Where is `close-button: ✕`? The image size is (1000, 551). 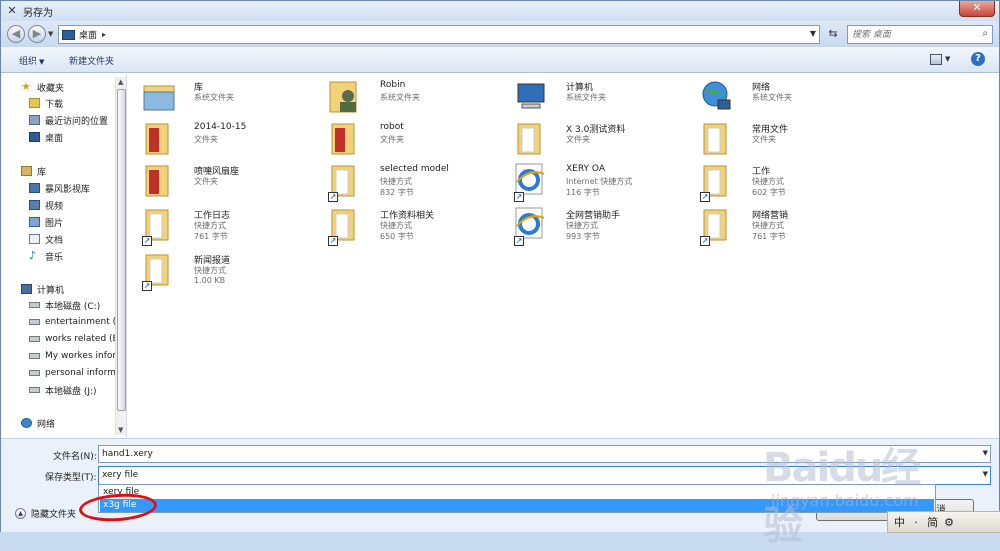
close-button: ✕ is located at coordinates (977, 9).